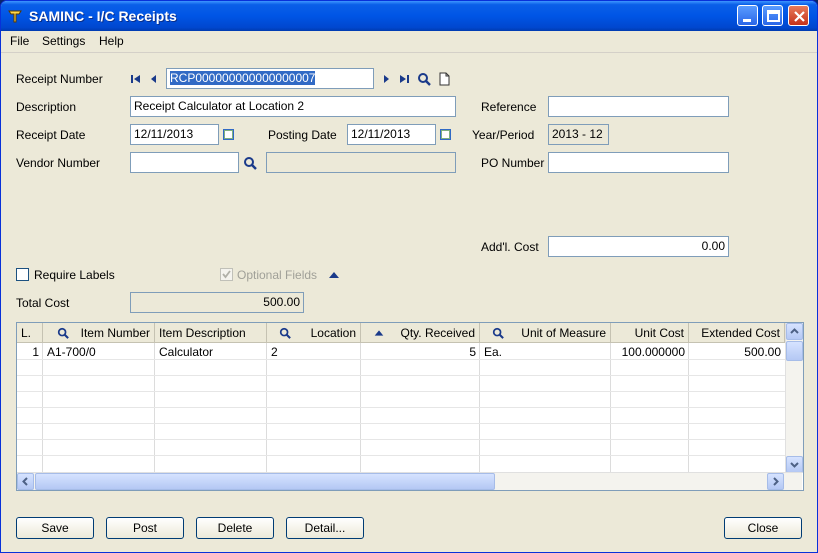 The height and width of the screenshot is (553, 818). I want to click on menu-settings: Settings, so click(63, 41).